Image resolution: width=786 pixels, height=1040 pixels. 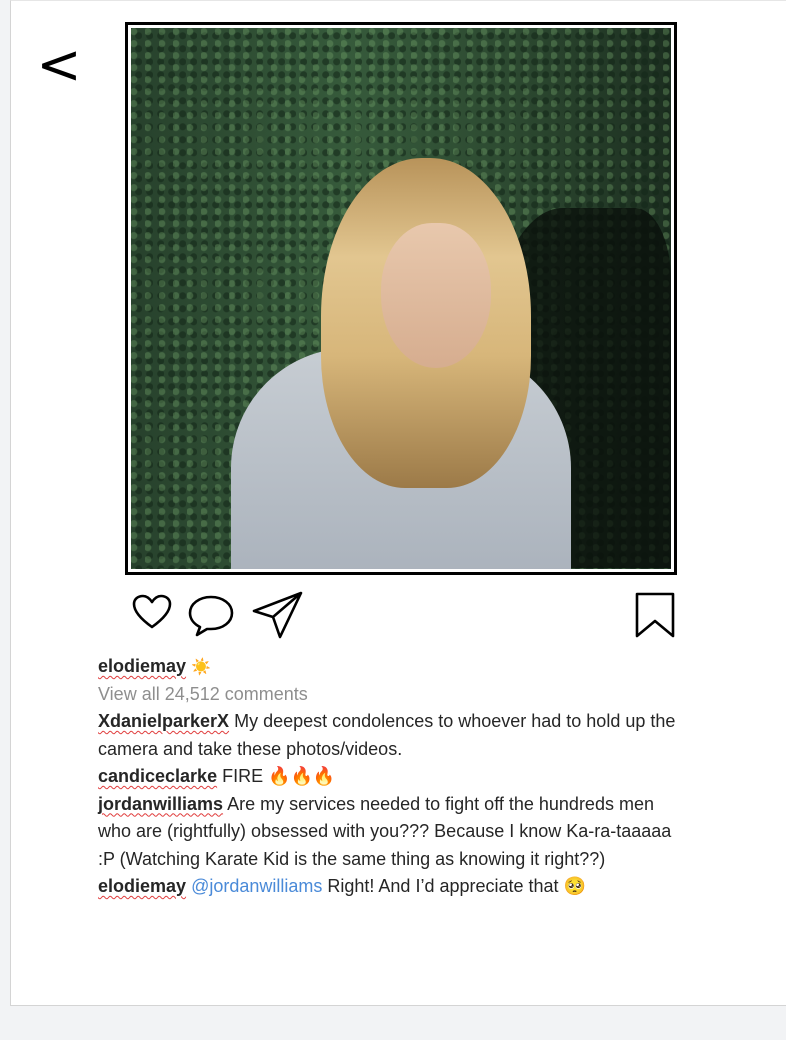 I want to click on comment-row: candiceclarke FIRE 🔥🔥🔥, so click(x=393, y=777).